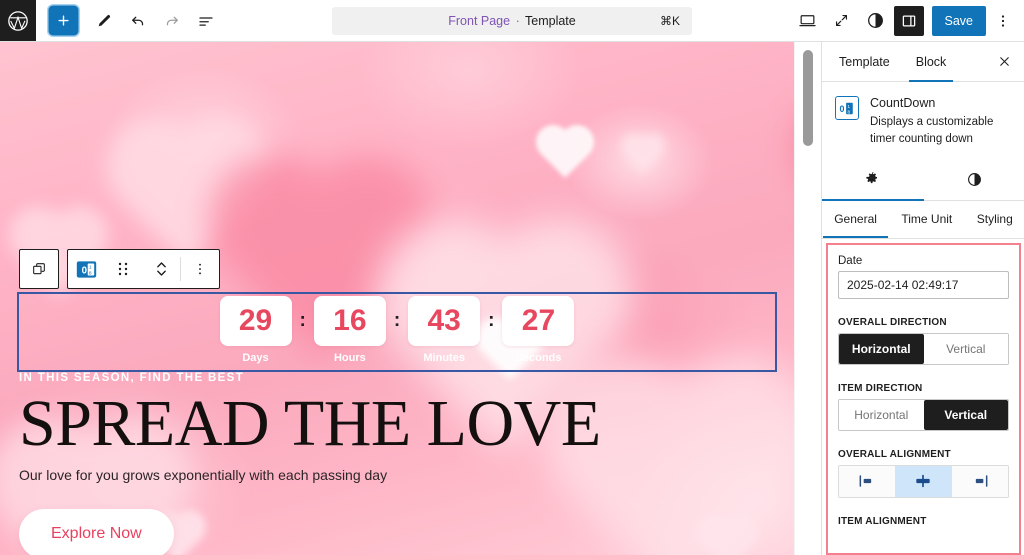 Image resolution: width=1024 pixels, height=555 pixels. I want to click on item-direction-horizontal: Horizontal, so click(881, 414).